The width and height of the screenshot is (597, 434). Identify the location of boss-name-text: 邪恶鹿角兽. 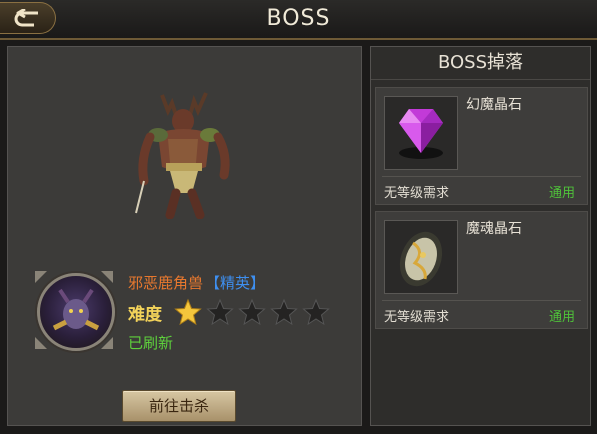
(166, 283).